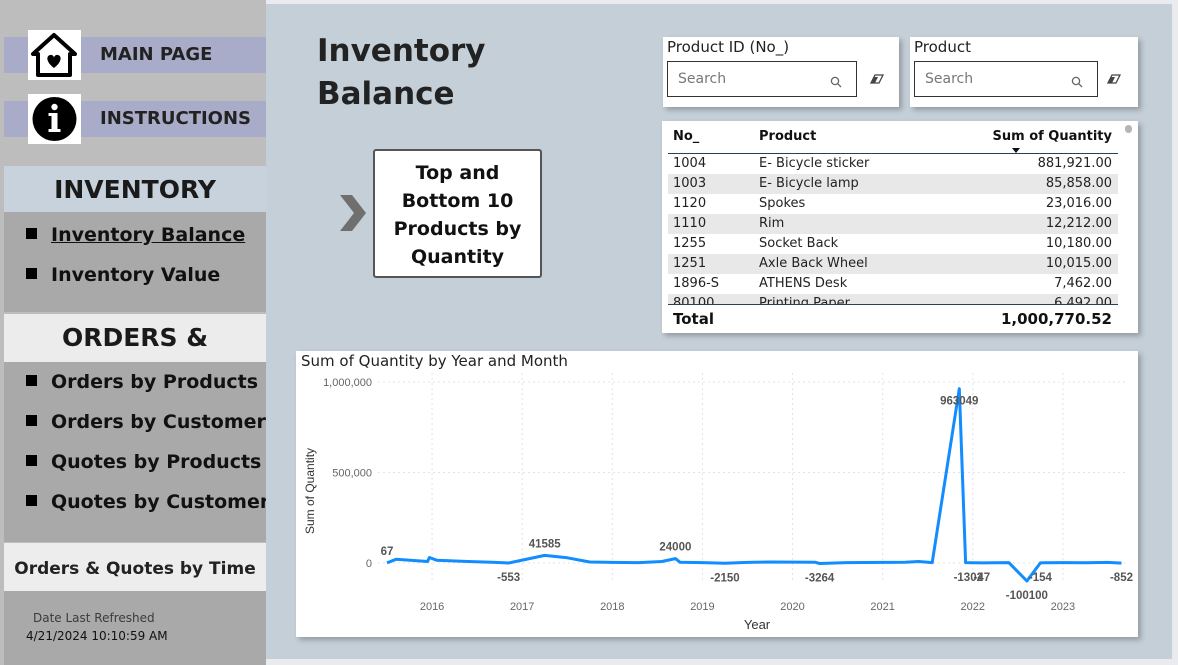  I want to click on table-scrollbar, so click(1128, 129).